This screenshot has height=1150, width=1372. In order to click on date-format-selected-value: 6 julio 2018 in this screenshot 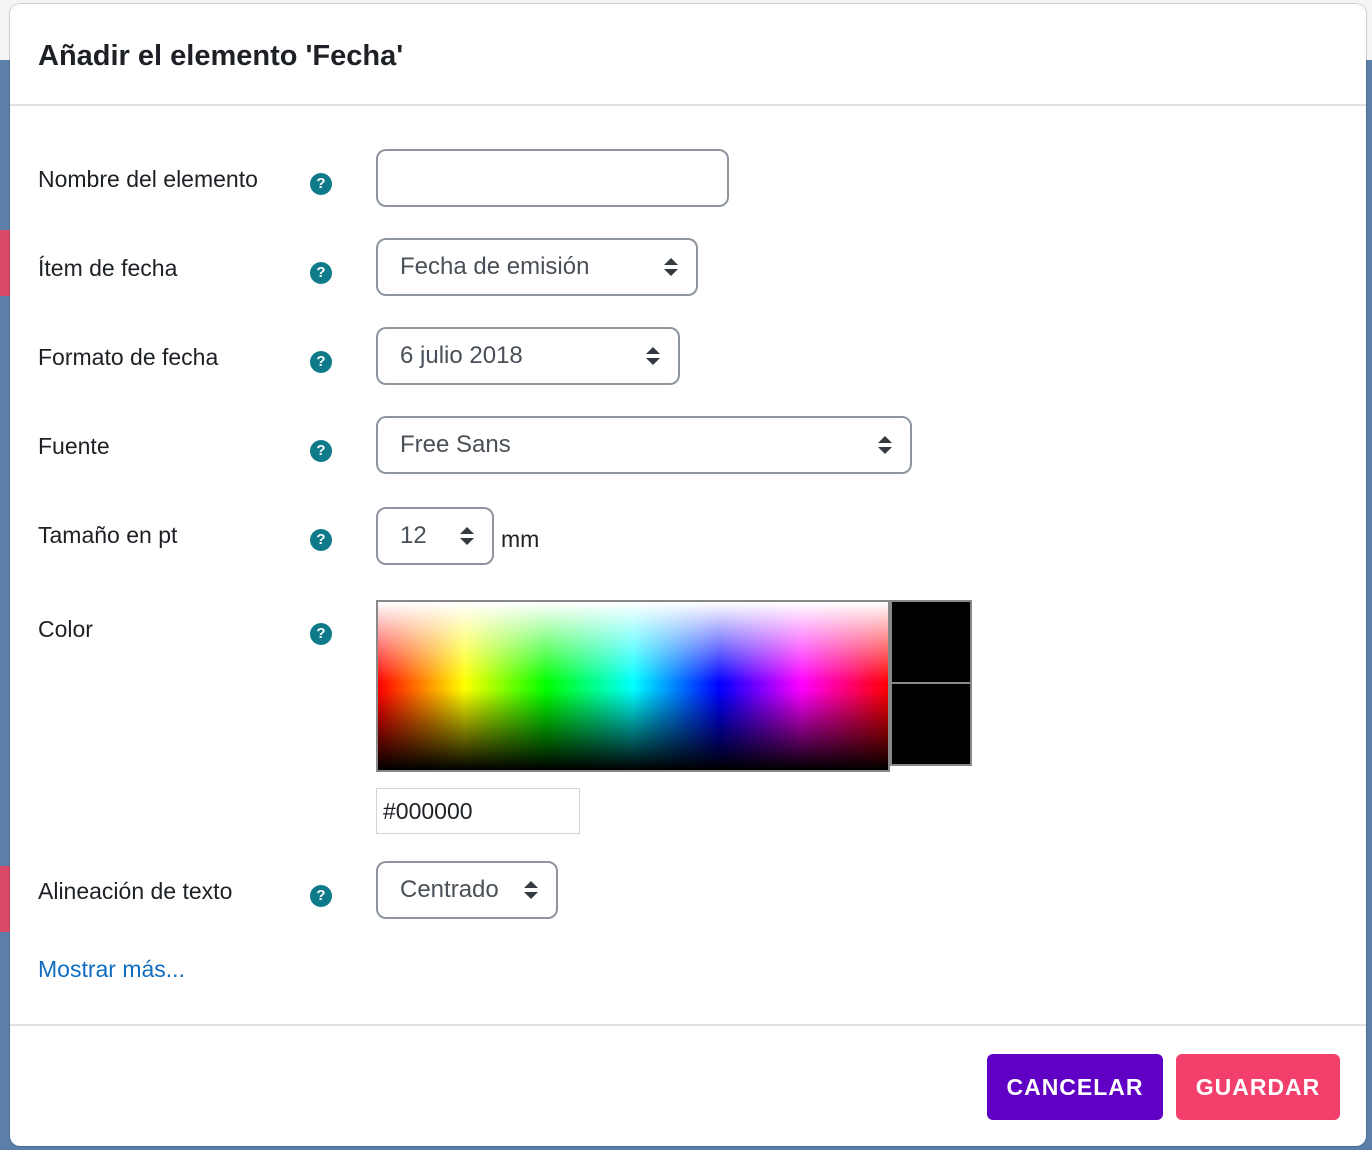, I will do `click(461, 355)`.